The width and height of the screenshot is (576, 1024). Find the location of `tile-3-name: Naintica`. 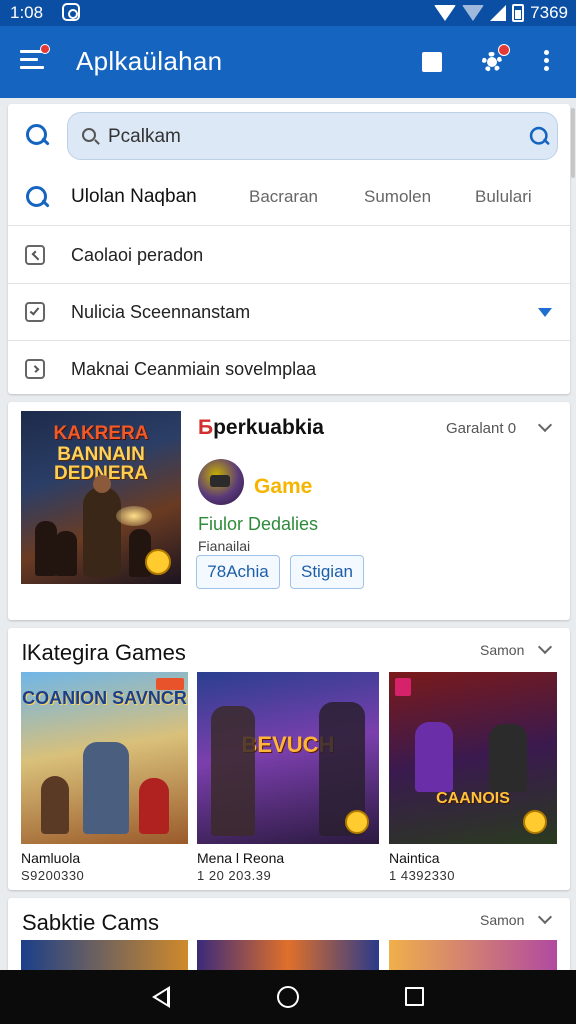

tile-3-name: Naintica is located at coordinates (414, 858).